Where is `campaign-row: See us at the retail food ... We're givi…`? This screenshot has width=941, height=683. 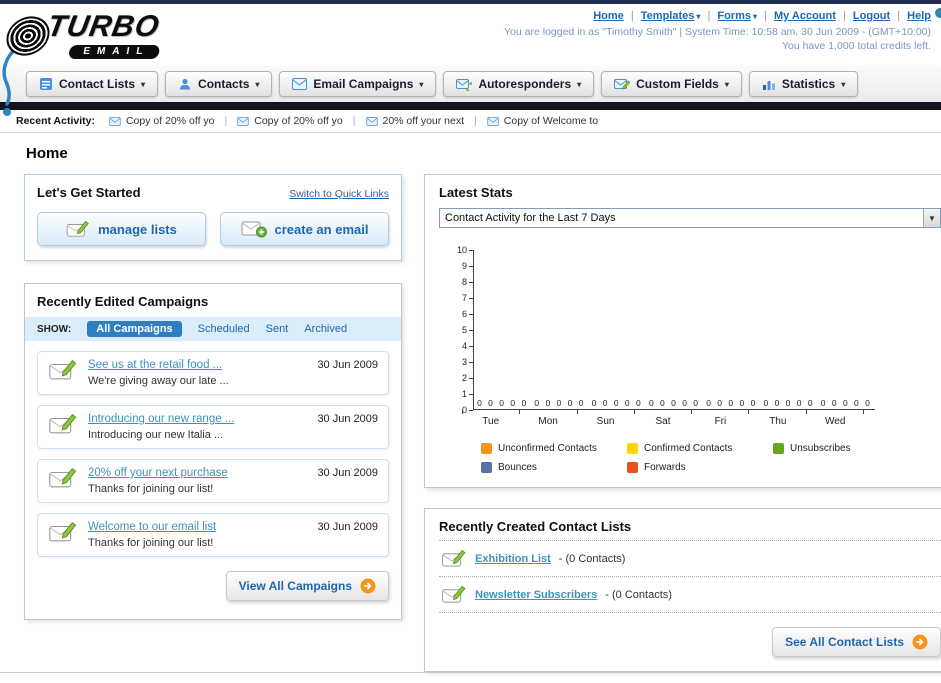 campaign-row: See us at the retail food ... We're givi… is located at coordinates (213, 373).